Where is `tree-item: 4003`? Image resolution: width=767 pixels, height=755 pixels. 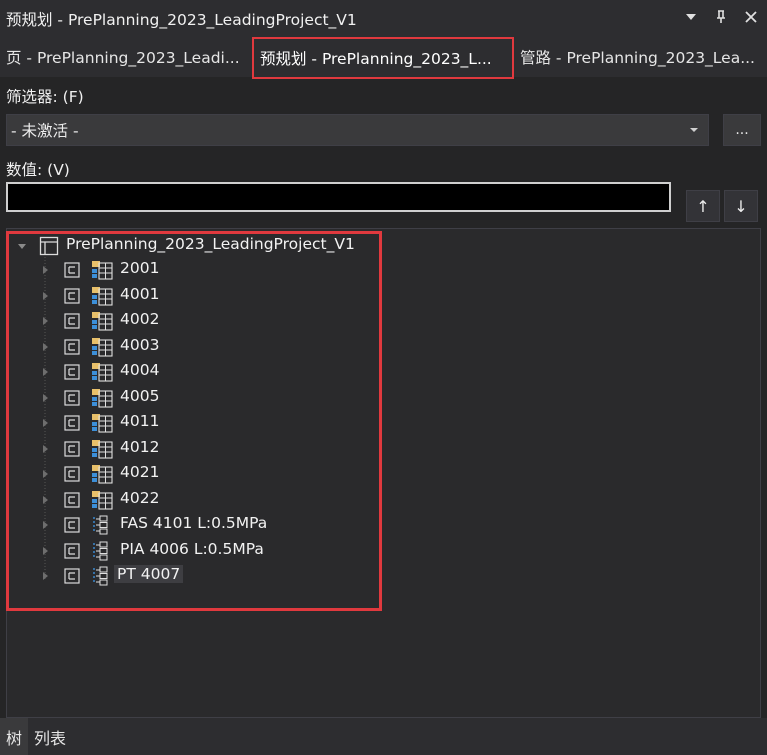
tree-item: 4003 is located at coordinates (197, 347).